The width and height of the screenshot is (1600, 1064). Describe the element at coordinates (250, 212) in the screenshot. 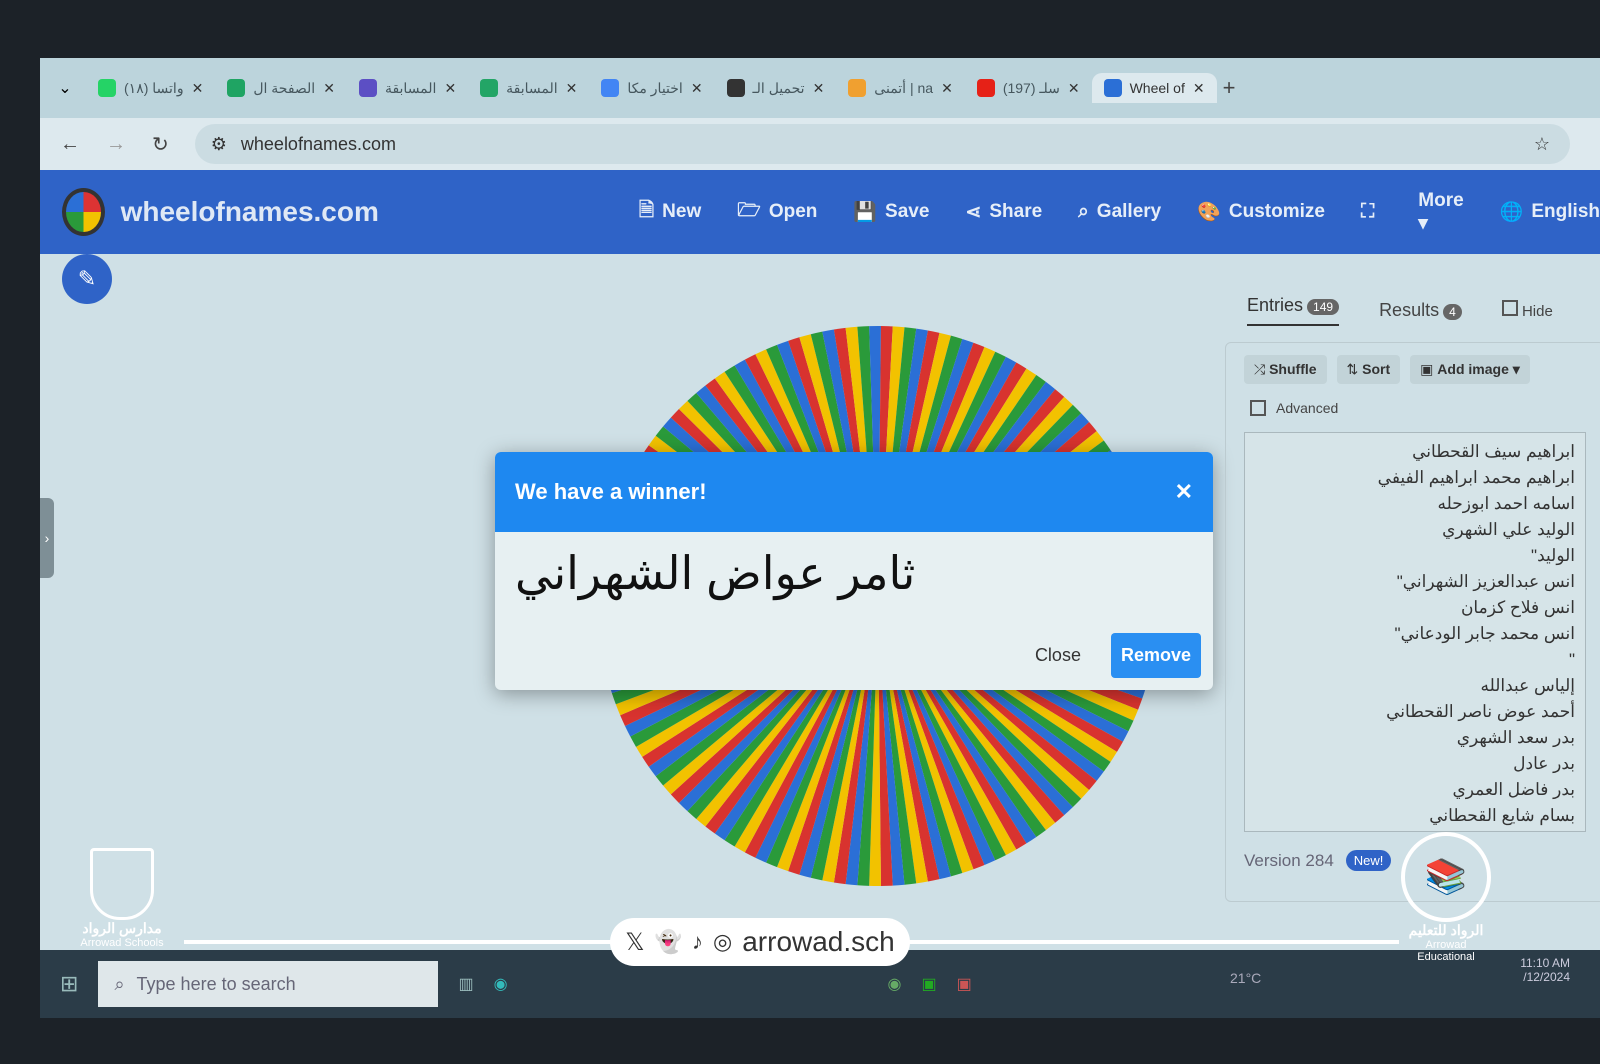

I see `brand-name: wheelofnames.com` at that location.